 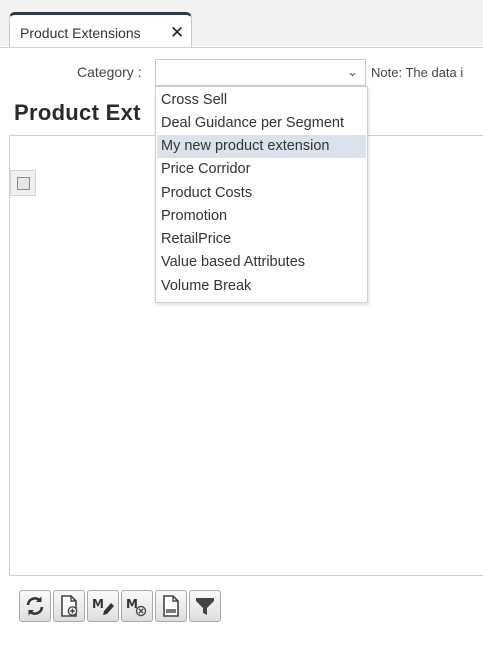 I want to click on select-all-cell, so click(x=23, y=183).